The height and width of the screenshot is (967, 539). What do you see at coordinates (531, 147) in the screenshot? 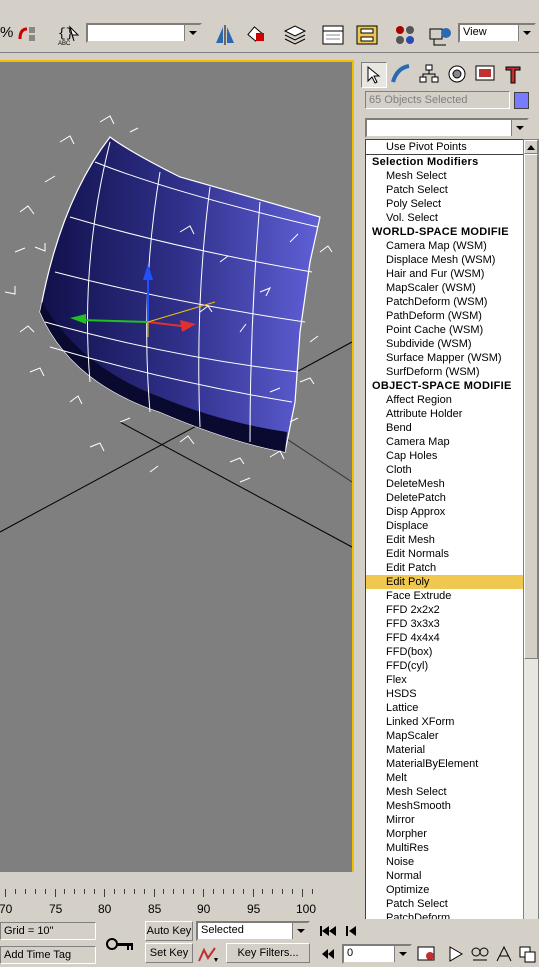
I see `scroll-up-button` at bounding box center [531, 147].